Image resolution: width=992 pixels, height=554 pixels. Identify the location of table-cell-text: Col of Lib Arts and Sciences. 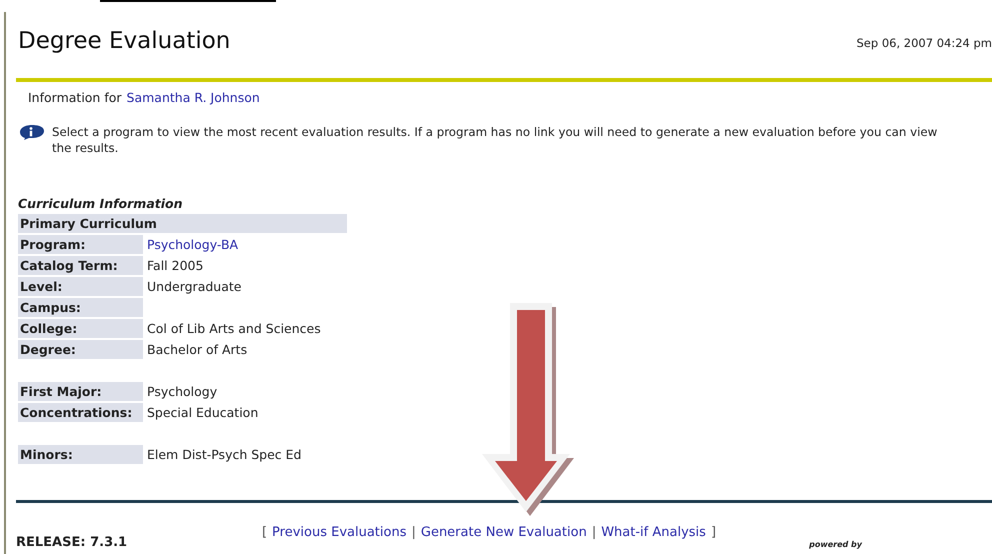
(233, 329).